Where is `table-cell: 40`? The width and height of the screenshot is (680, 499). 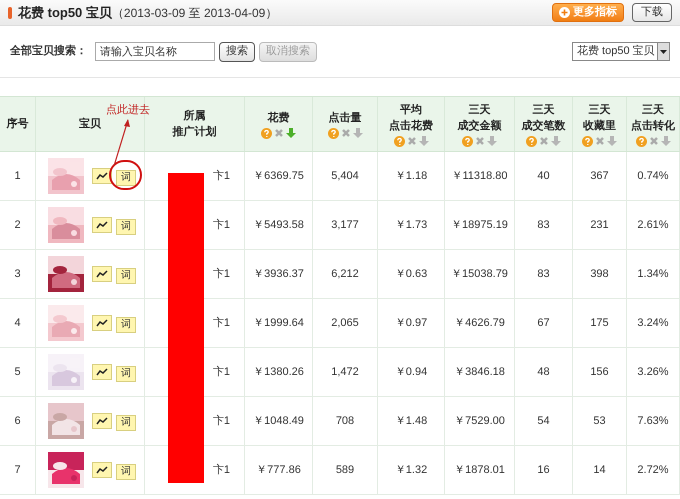
table-cell: 40 is located at coordinates (544, 176).